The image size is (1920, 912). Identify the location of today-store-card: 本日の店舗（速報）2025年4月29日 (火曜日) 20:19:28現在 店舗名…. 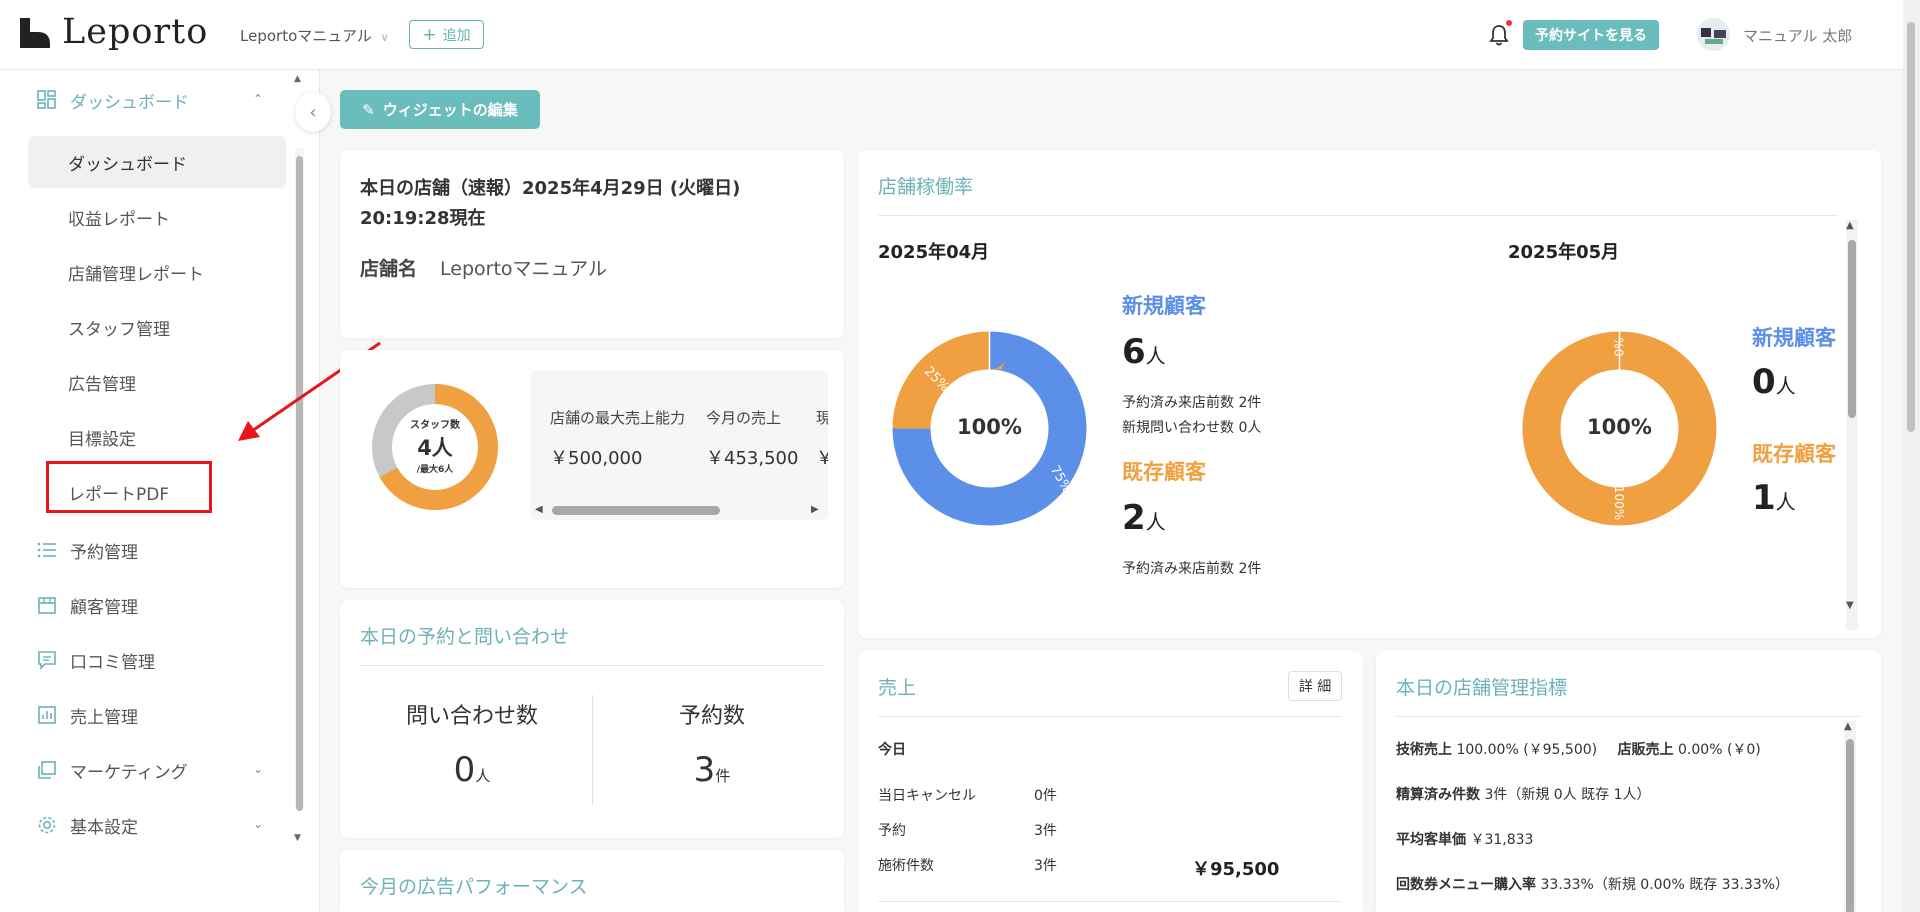
(592, 244).